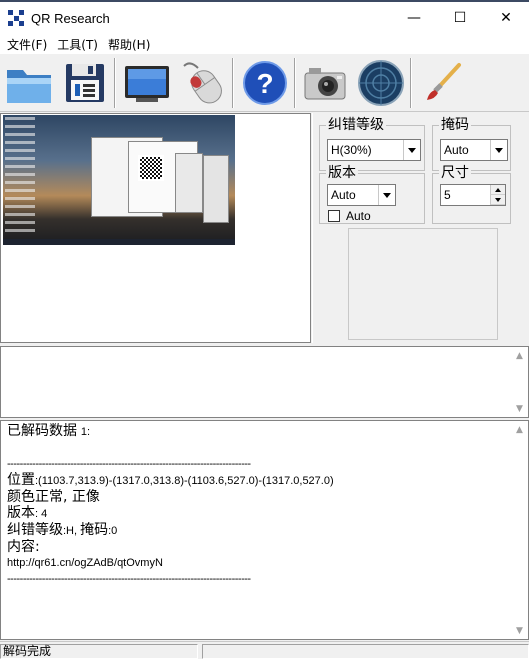  I want to click on size-stepper: 5, so click(473, 195).